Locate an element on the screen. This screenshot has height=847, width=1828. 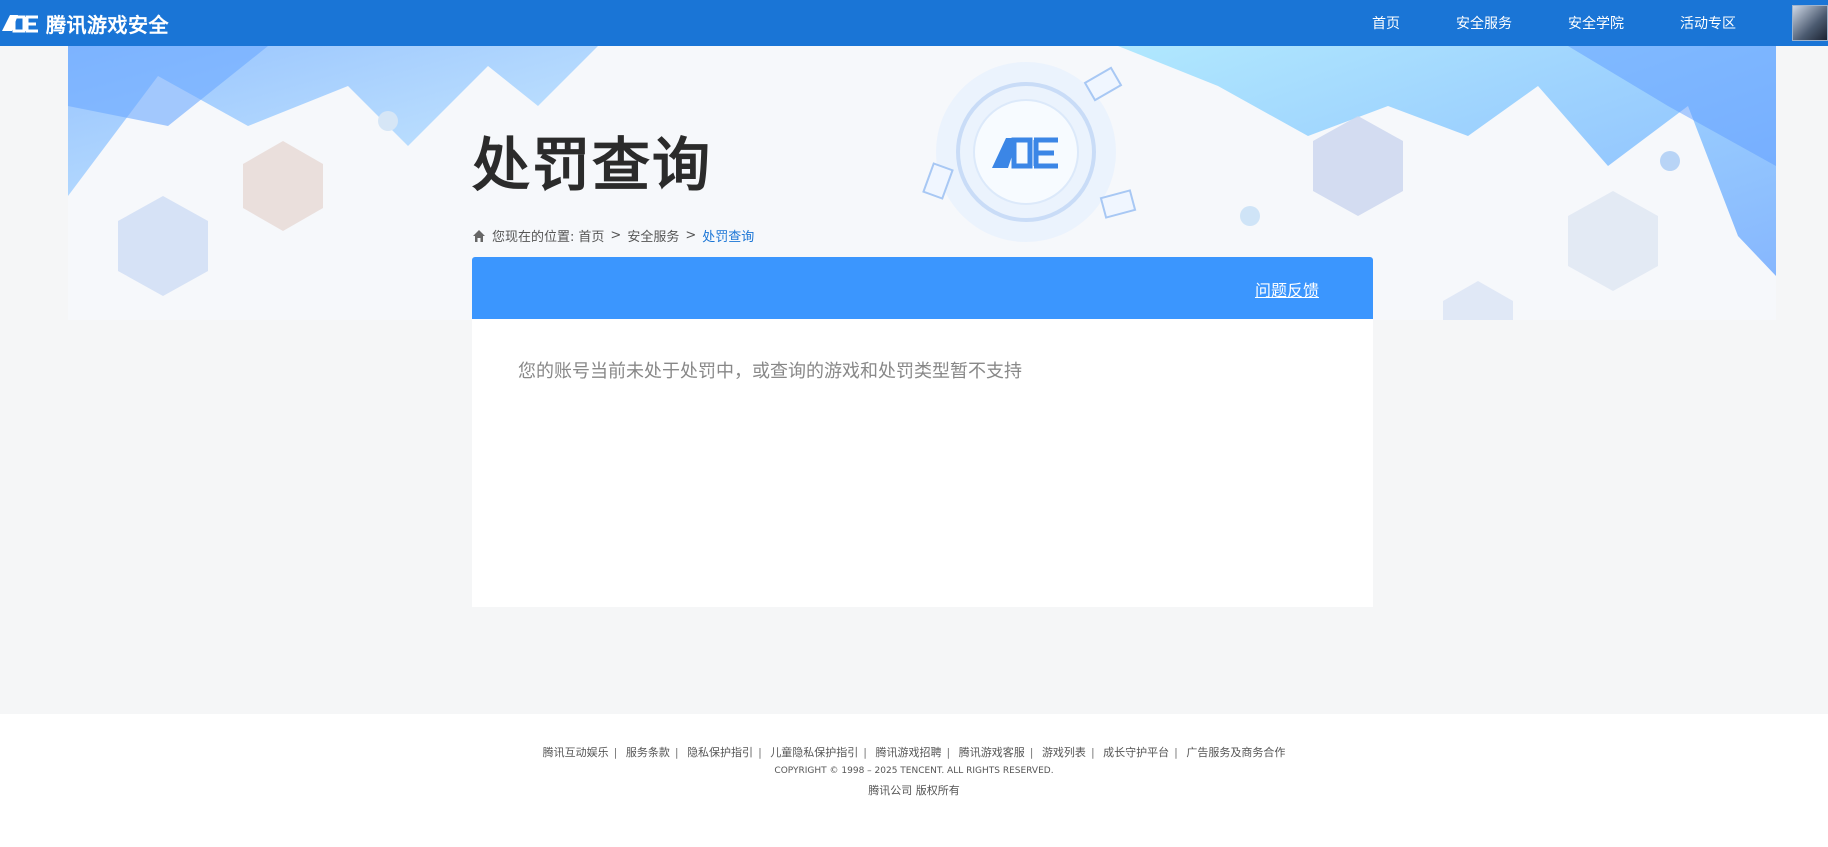
footer-link: 儿童隐私保护指引 is located at coordinates (814, 752).